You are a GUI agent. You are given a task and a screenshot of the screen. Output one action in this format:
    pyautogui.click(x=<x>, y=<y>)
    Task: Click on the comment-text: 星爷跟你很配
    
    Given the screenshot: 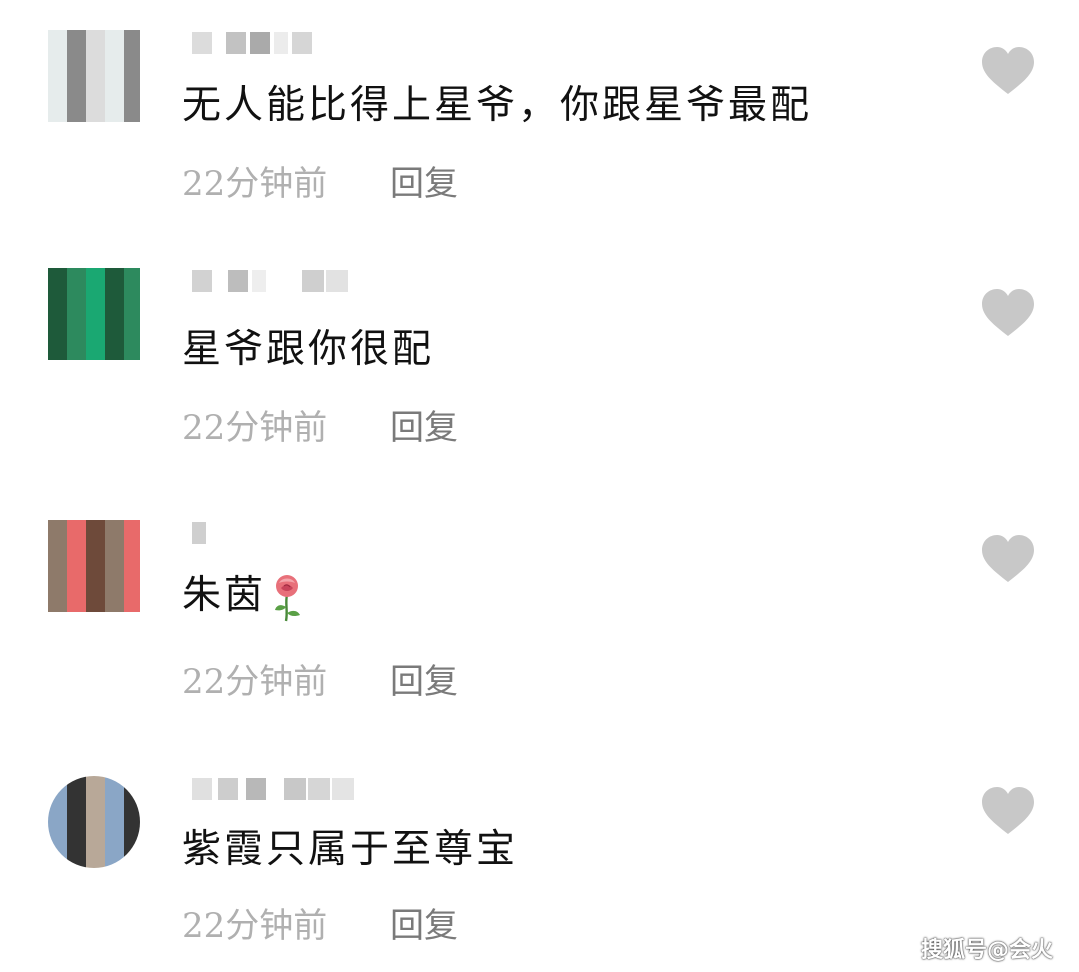 What is the action you would take?
    pyautogui.click(x=308, y=349)
    